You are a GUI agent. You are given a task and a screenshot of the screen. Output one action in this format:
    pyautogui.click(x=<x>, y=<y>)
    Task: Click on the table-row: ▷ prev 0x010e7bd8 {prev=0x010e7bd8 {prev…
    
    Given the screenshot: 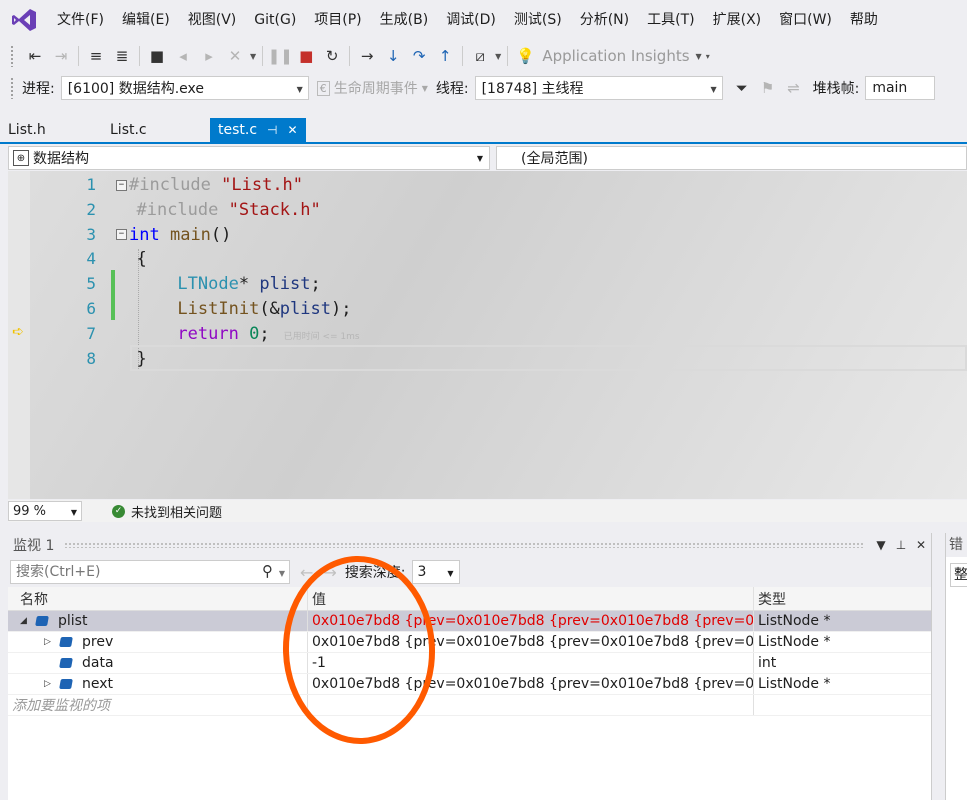 What is the action you would take?
    pyautogui.click(x=469, y=642)
    